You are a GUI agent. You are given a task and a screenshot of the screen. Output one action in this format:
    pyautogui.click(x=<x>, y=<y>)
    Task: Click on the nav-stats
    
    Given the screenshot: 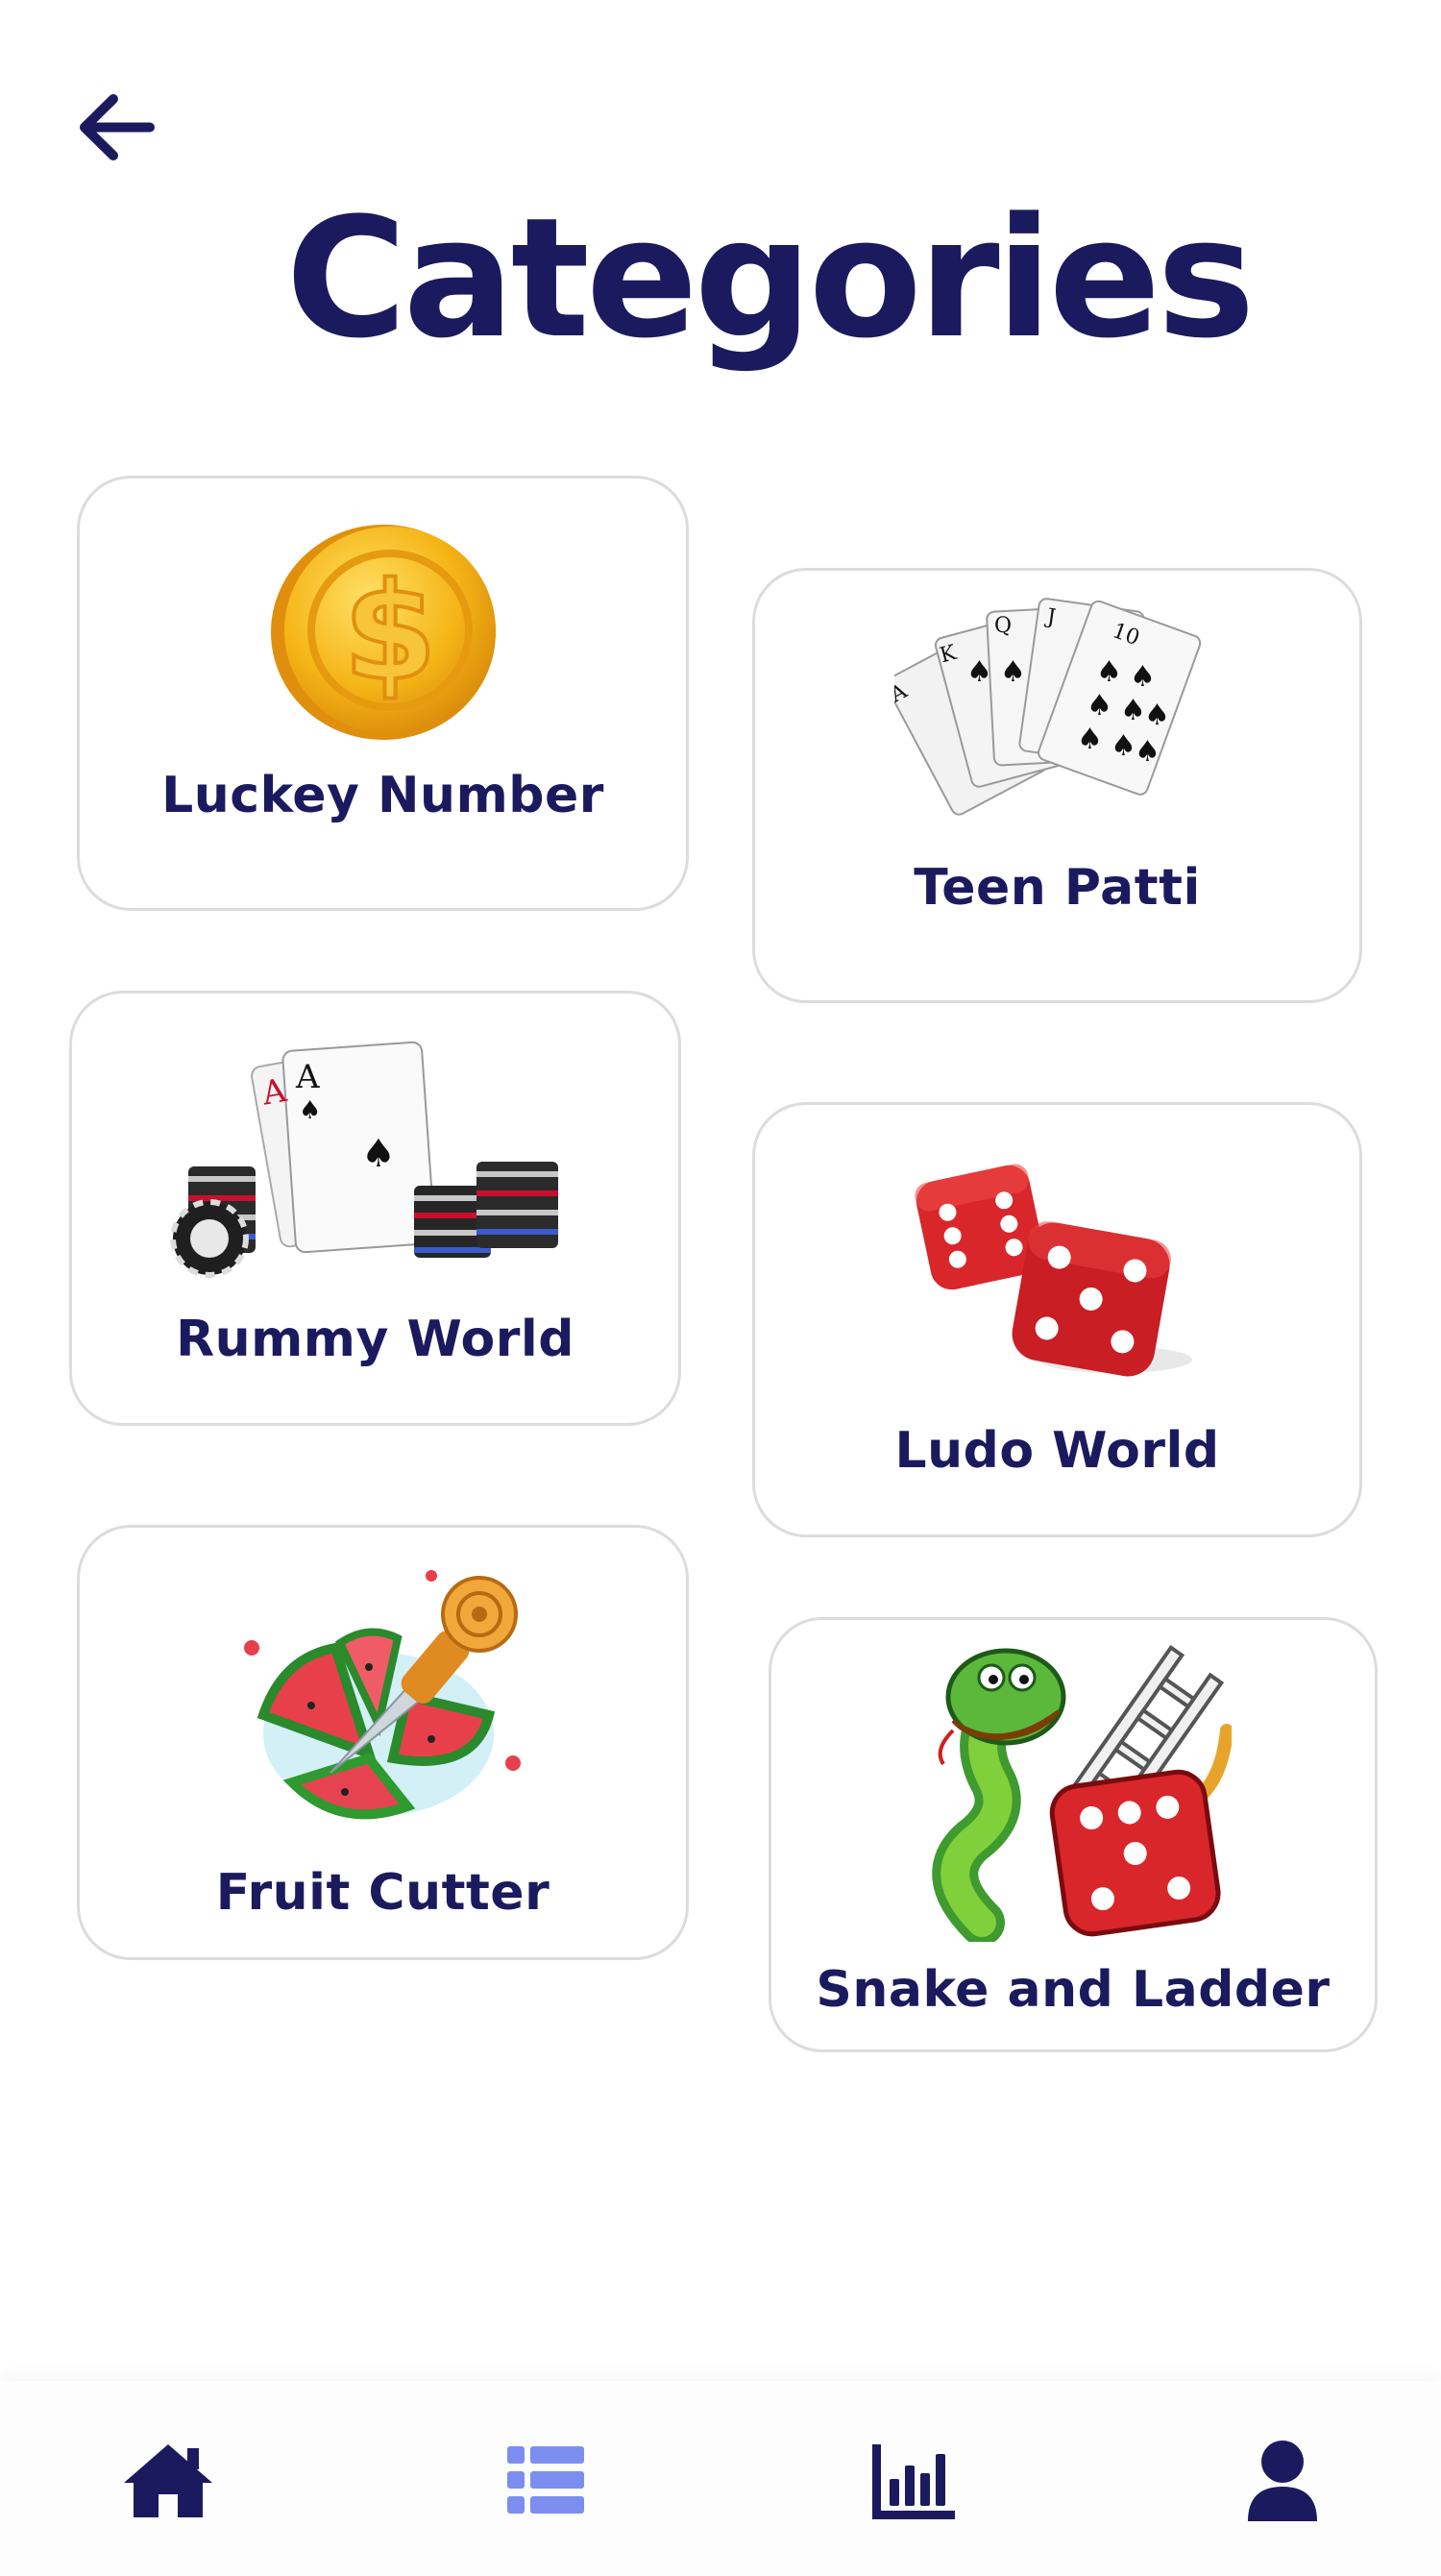 What is the action you would take?
    pyautogui.click(x=913, y=2480)
    